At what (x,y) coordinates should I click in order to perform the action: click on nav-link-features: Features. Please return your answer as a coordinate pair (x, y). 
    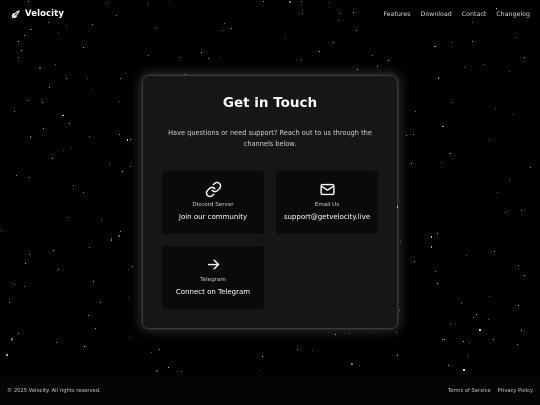
    Looking at the image, I should click on (396, 14).